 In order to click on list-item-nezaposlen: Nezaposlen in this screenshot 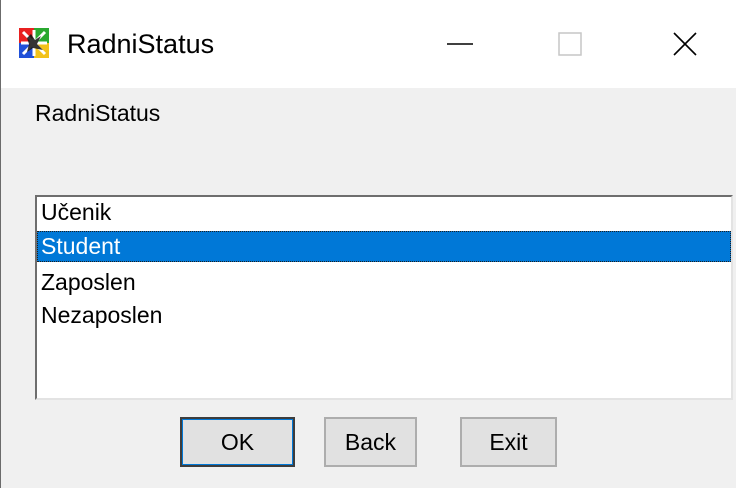, I will do `click(384, 315)`.